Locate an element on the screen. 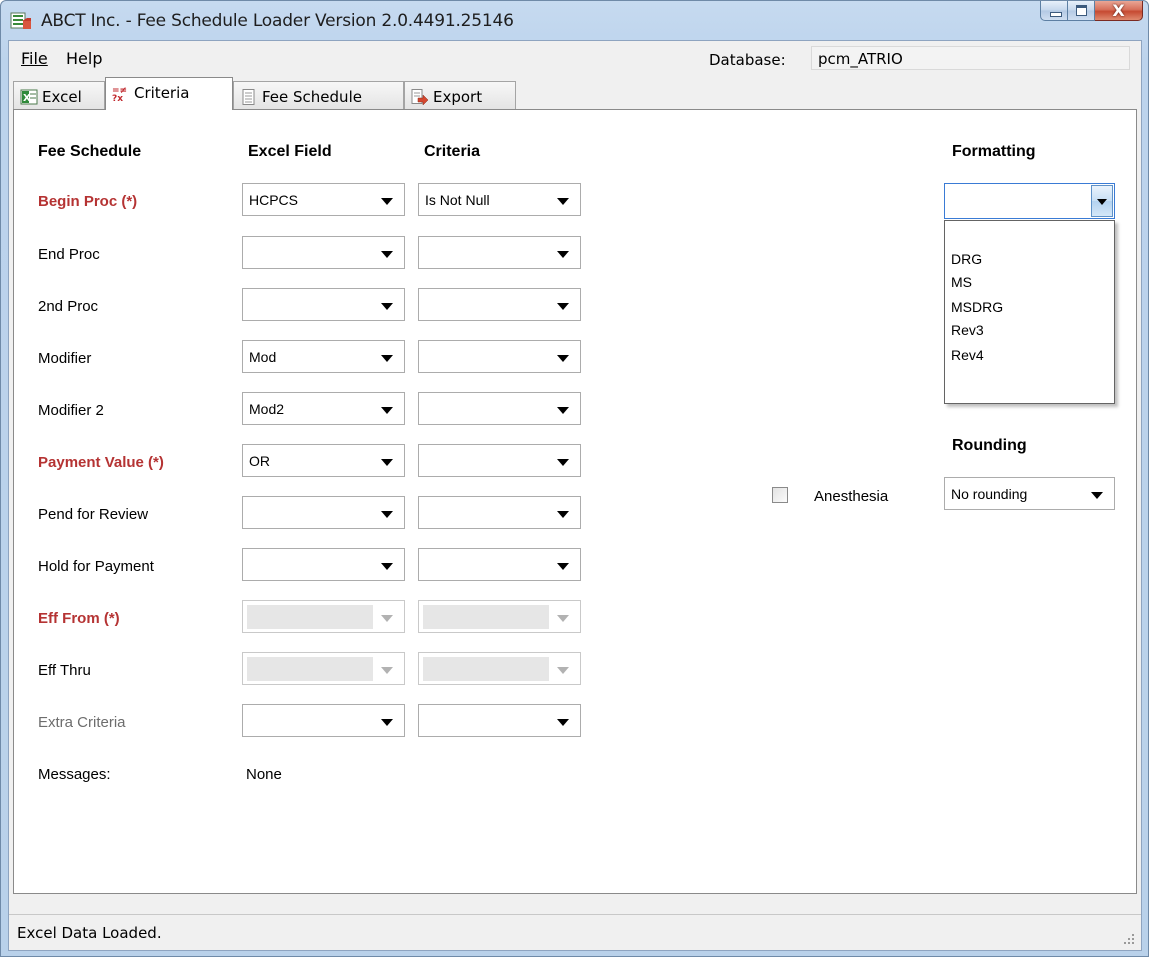 This screenshot has height=959, width=1151. menu-file: File is located at coordinates (34, 58).